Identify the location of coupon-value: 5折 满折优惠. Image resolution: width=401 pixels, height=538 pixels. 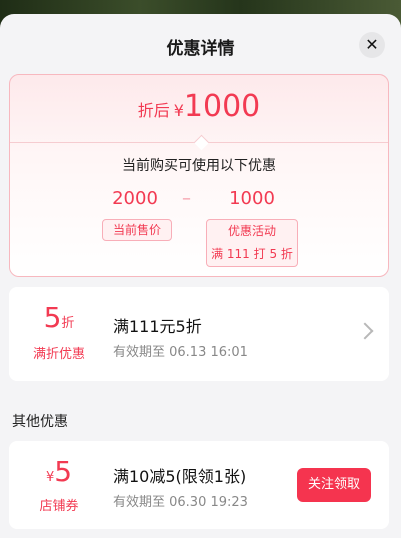
(59, 334).